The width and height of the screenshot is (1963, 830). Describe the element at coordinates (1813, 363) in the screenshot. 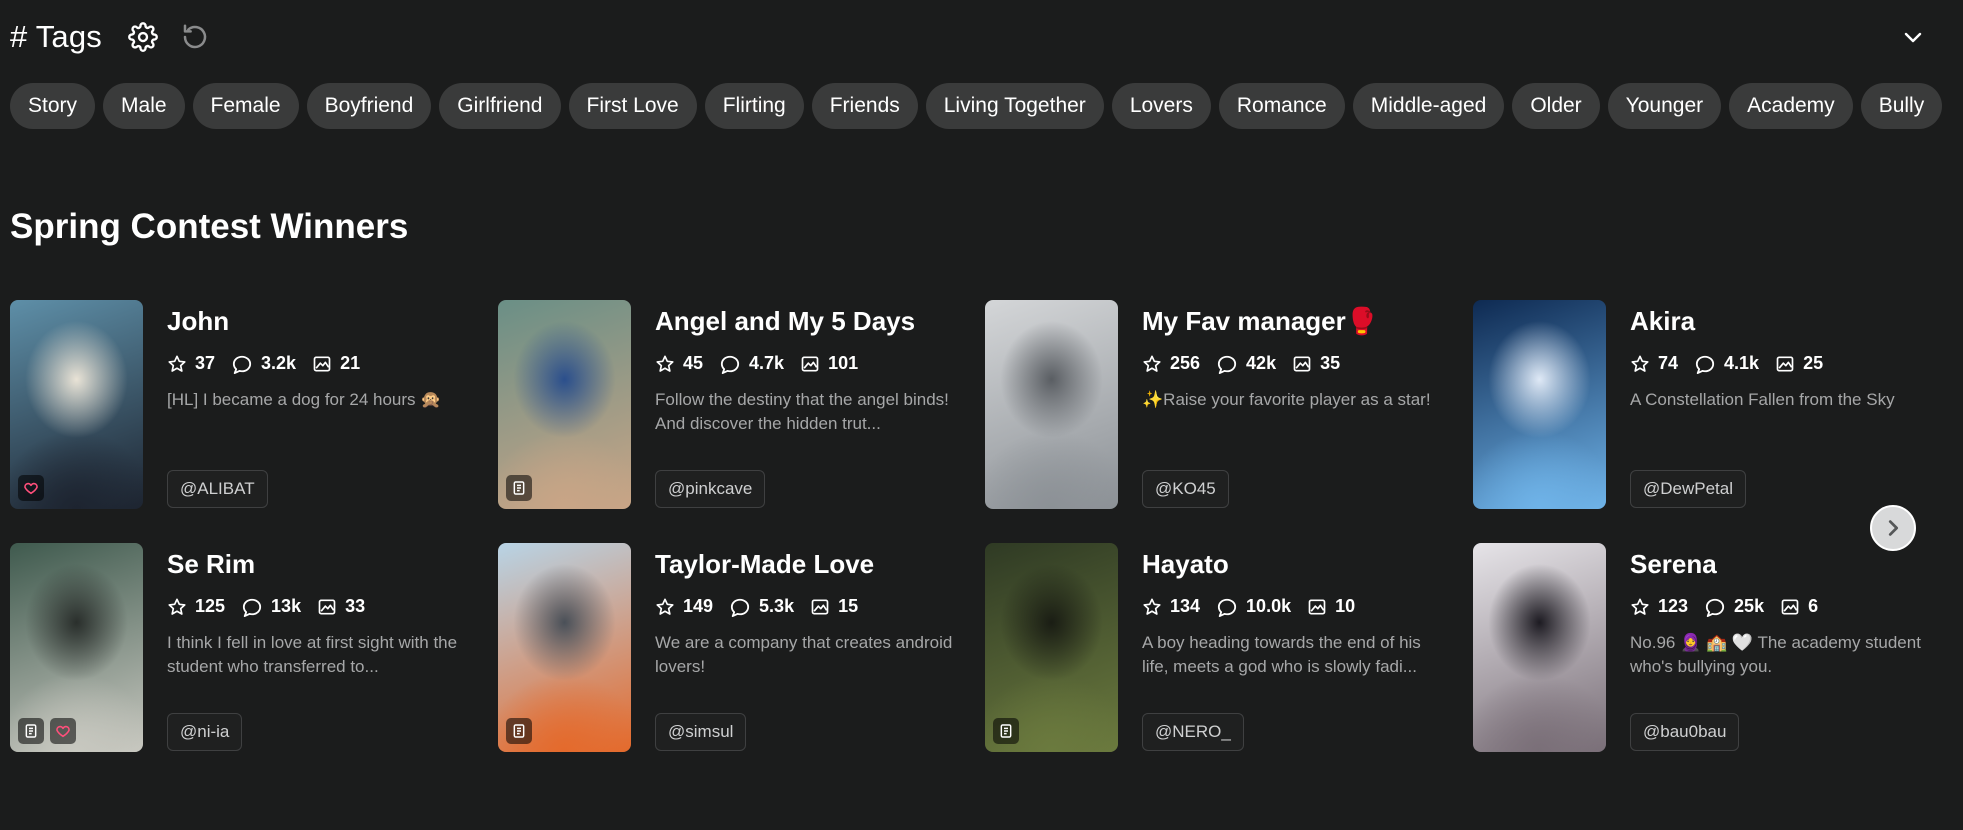

I see `images-count: 25` at that location.